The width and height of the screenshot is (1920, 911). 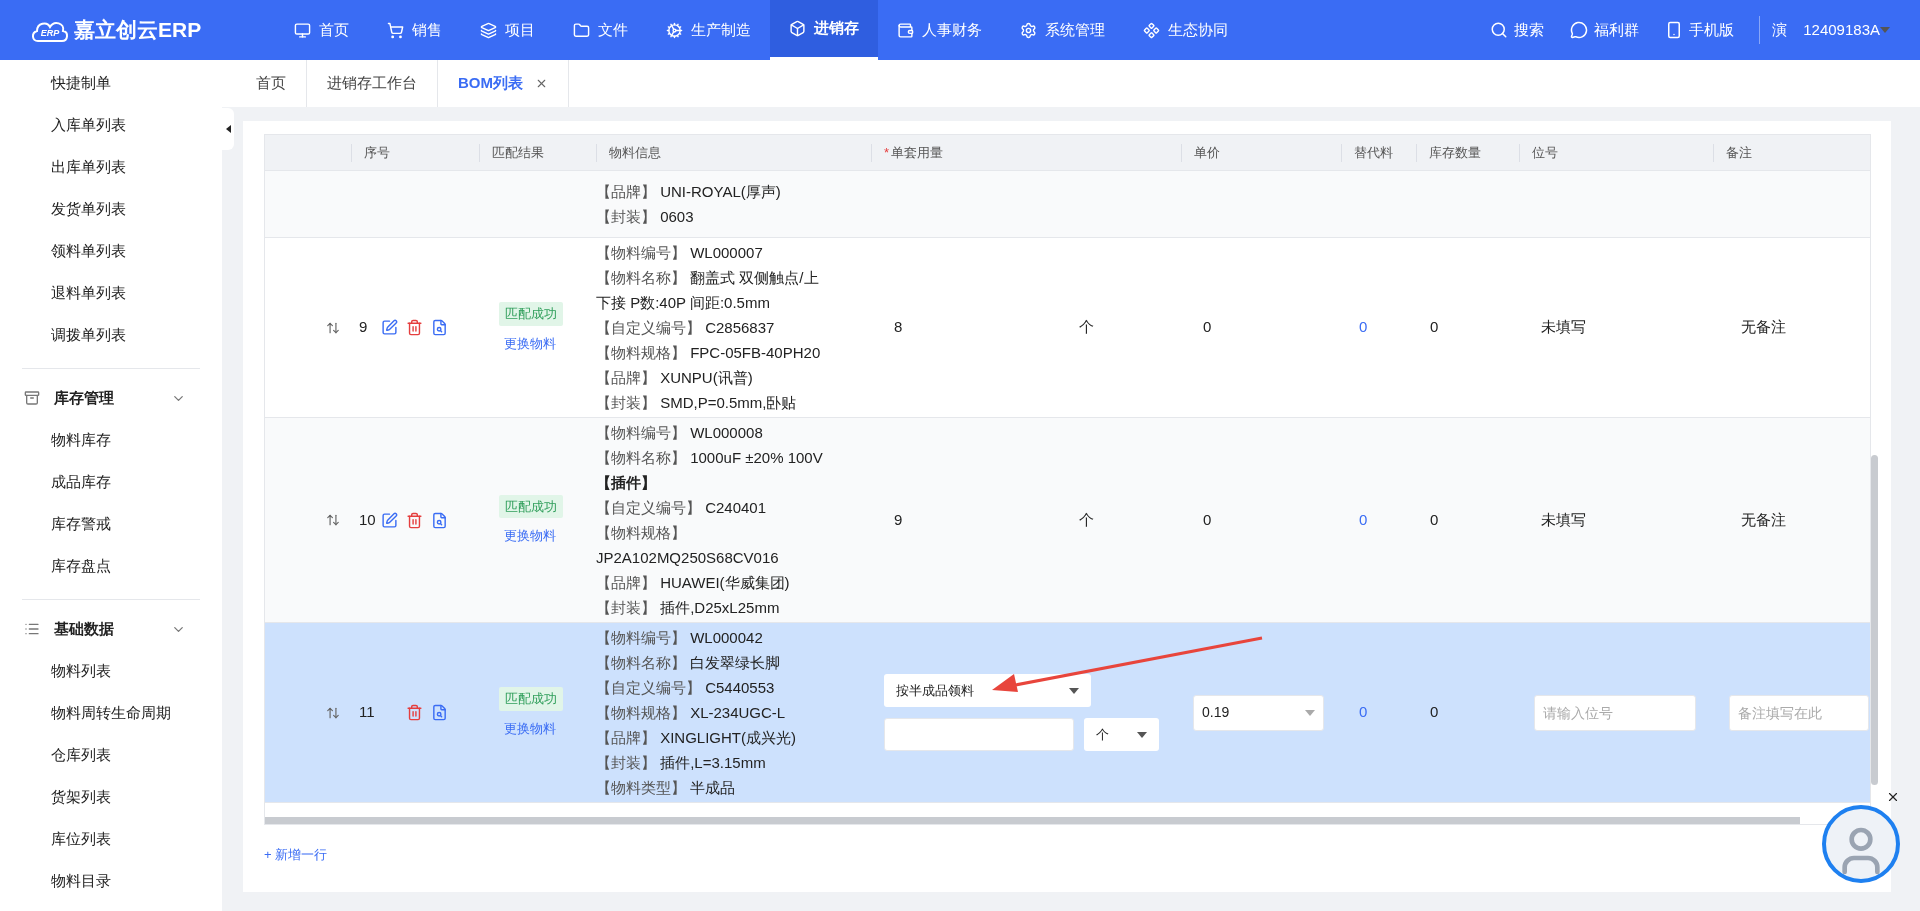 I want to click on sidebar-group: 基础数据, so click(x=111, y=629).